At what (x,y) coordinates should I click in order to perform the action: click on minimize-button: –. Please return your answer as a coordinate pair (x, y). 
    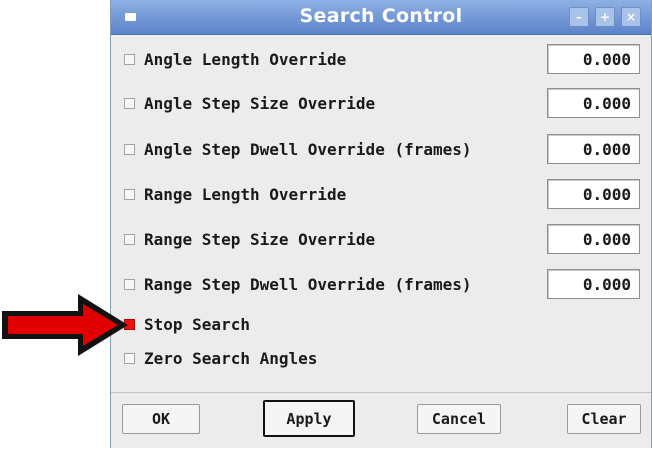
    Looking at the image, I should click on (579, 17).